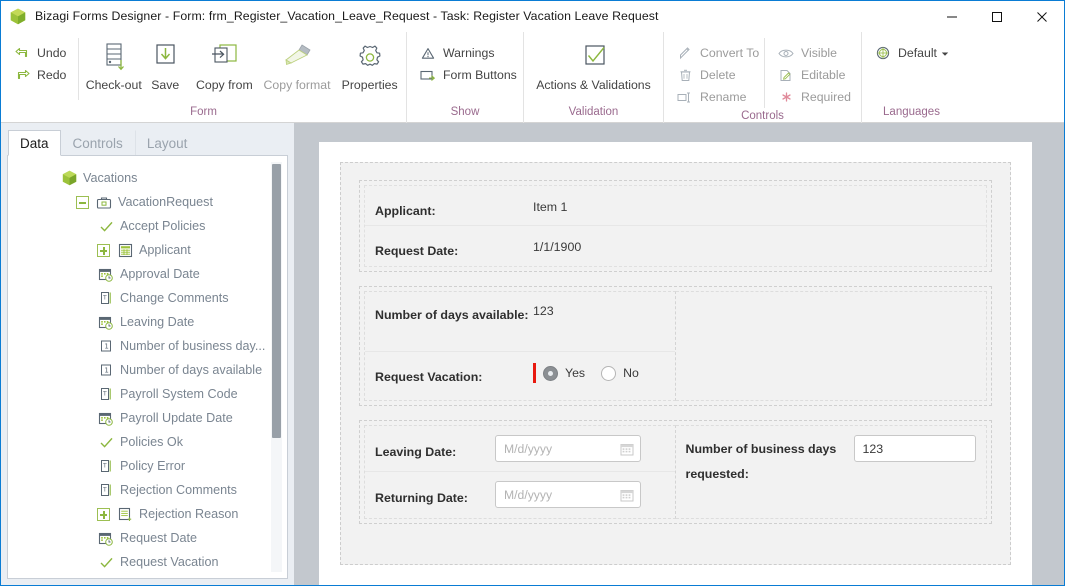  I want to click on days-right-column, so click(831, 346).